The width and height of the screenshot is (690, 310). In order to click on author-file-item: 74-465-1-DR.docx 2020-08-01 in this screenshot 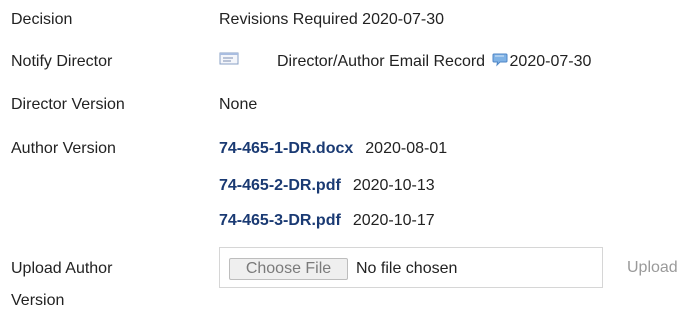, I will do `click(333, 148)`.